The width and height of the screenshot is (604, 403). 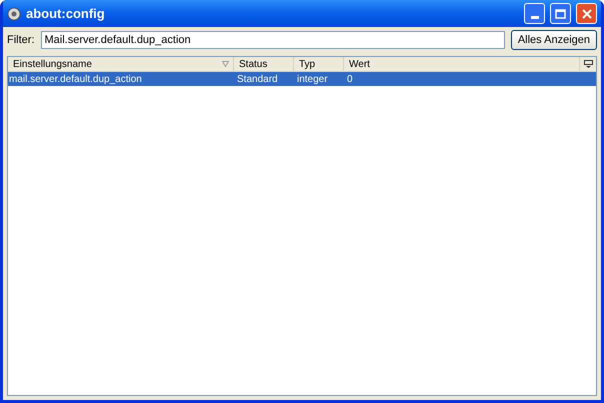 I want to click on column-header: Wert, so click(x=462, y=64).